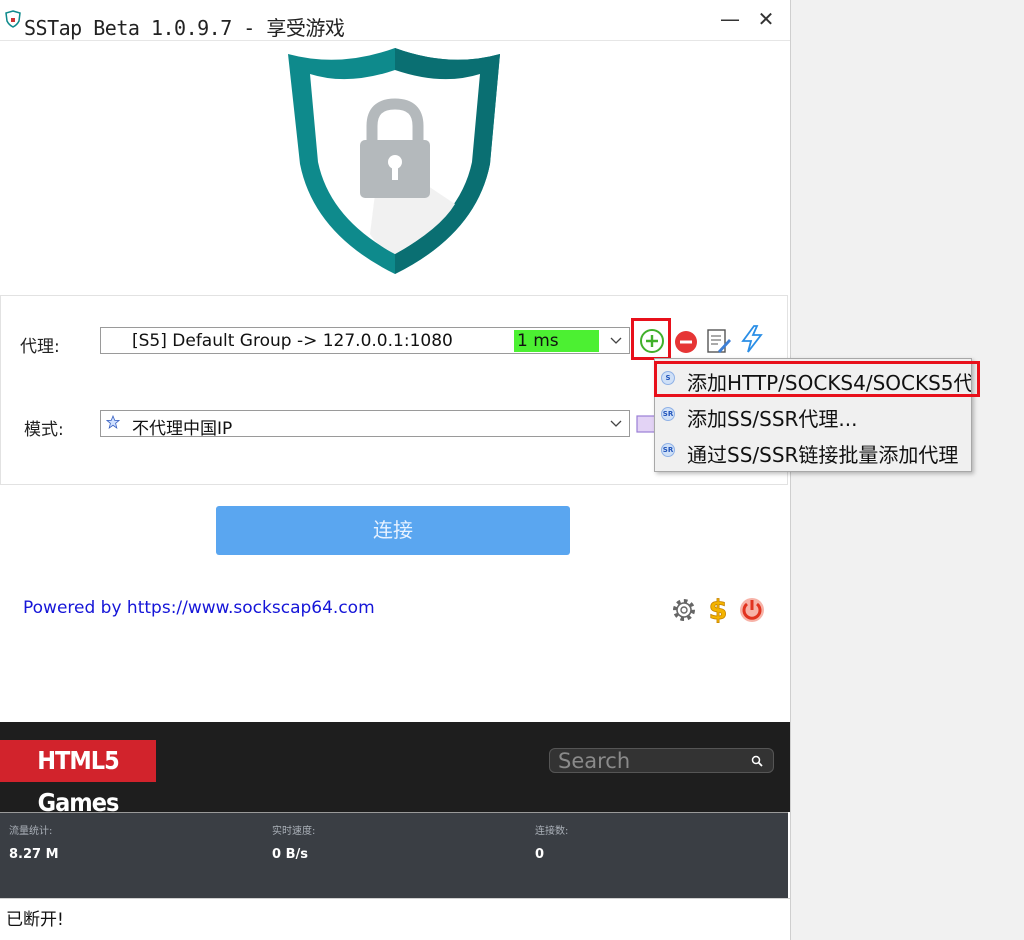  Describe the element at coordinates (552, 831) in the screenshot. I see `connections-label: 连接数:` at that location.